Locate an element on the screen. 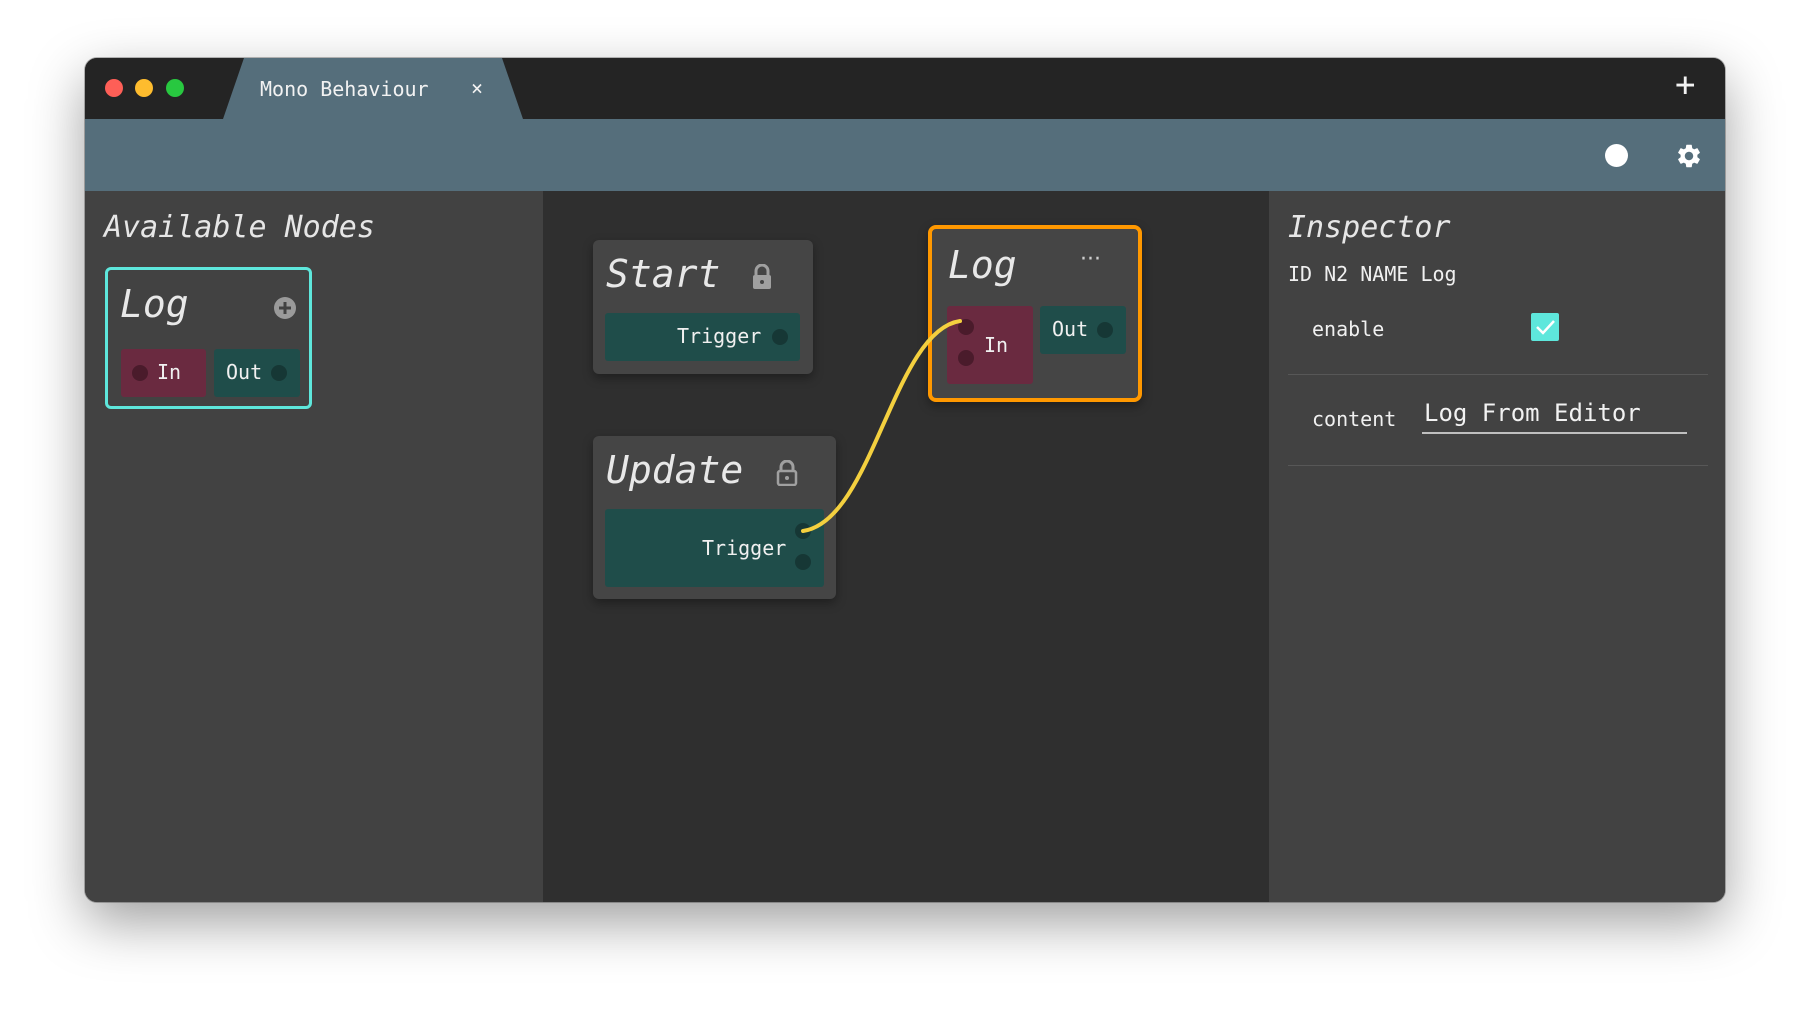  lock-closed-icon is located at coordinates (762, 277).